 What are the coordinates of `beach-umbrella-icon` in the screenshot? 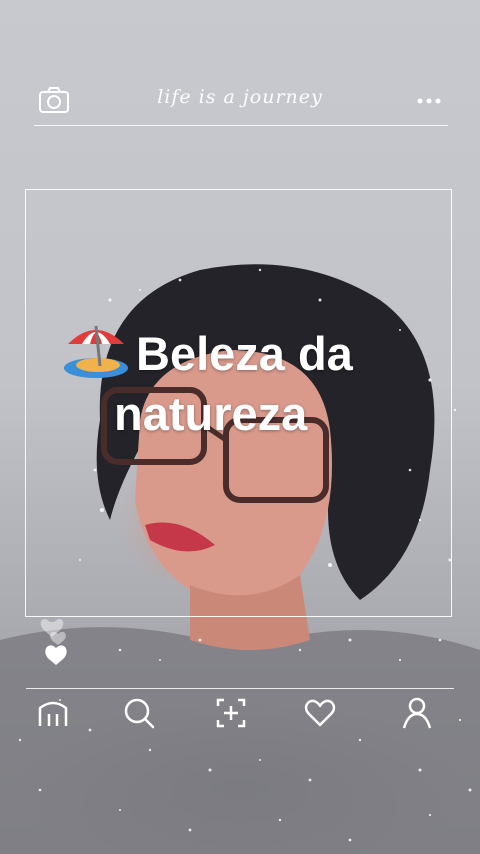 It's located at (96, 351).